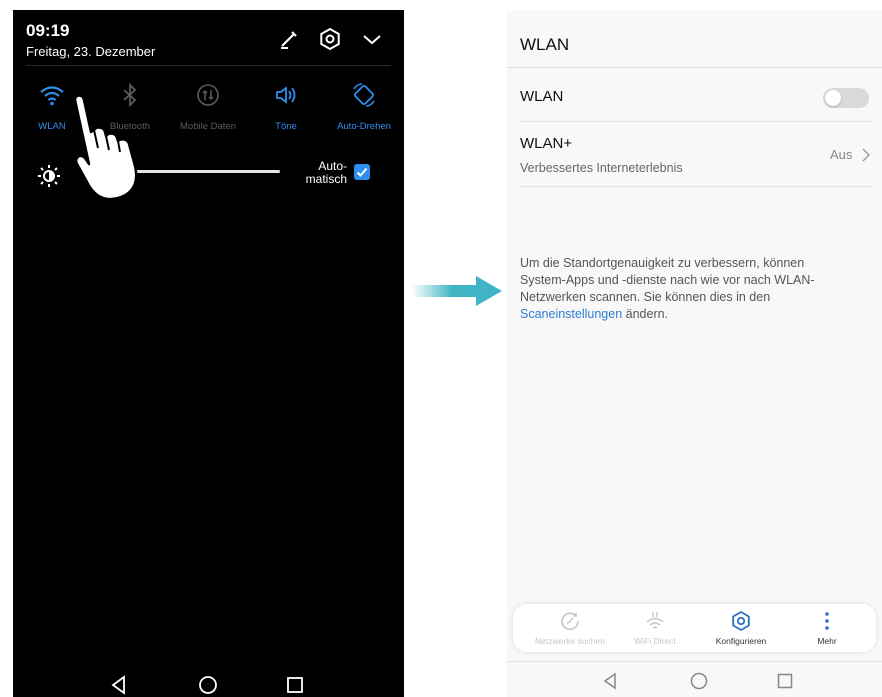 The width and height of the screenshot is (882, 697). I want to click on tile-auto-rotate: Auto-Drehen, so click(364, 110).